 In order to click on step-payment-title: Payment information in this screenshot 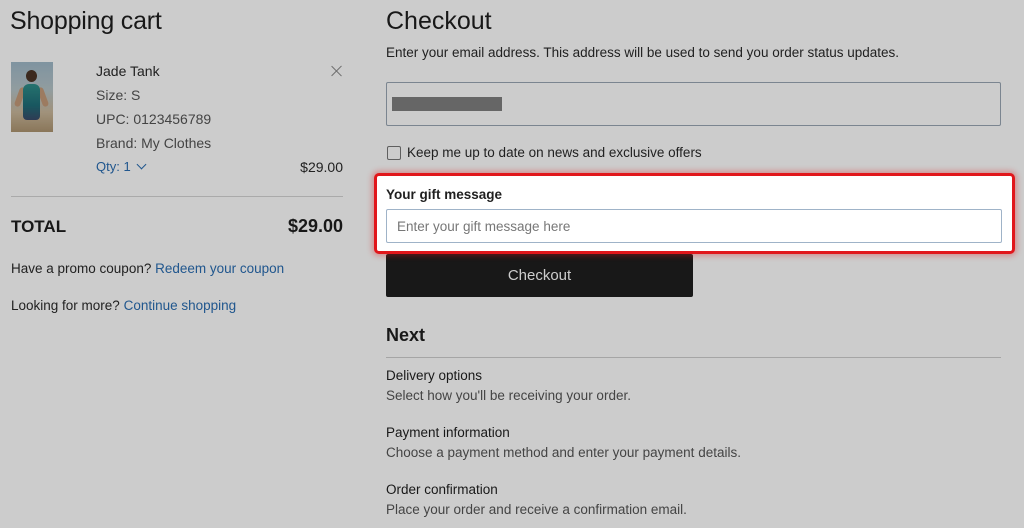, I will do `click(448, 432)`.